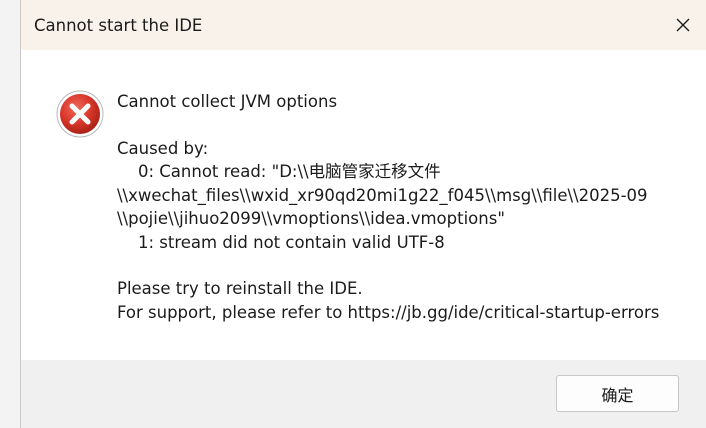 The image size is (706, 428). What do you see at coordinates (10, 214) in the screenshot?
I see `background-window-edge` at bounding box center [10, 214].